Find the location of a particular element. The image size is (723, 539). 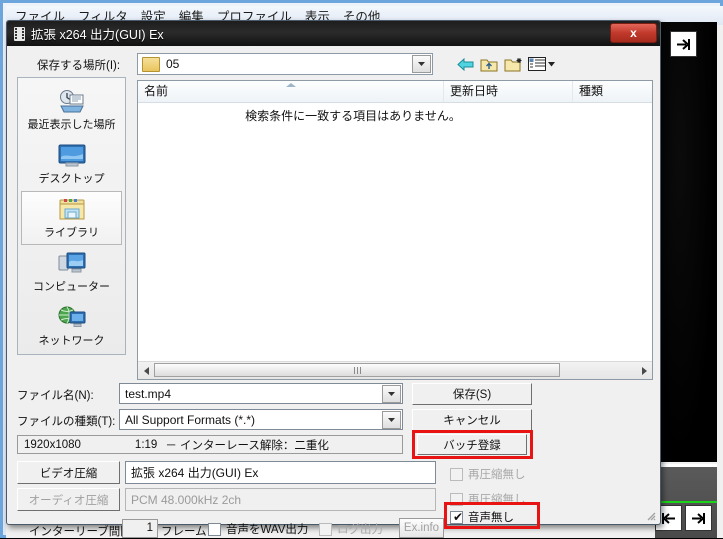

filetype-dropdown-icon is located at coordinates (391, 420).